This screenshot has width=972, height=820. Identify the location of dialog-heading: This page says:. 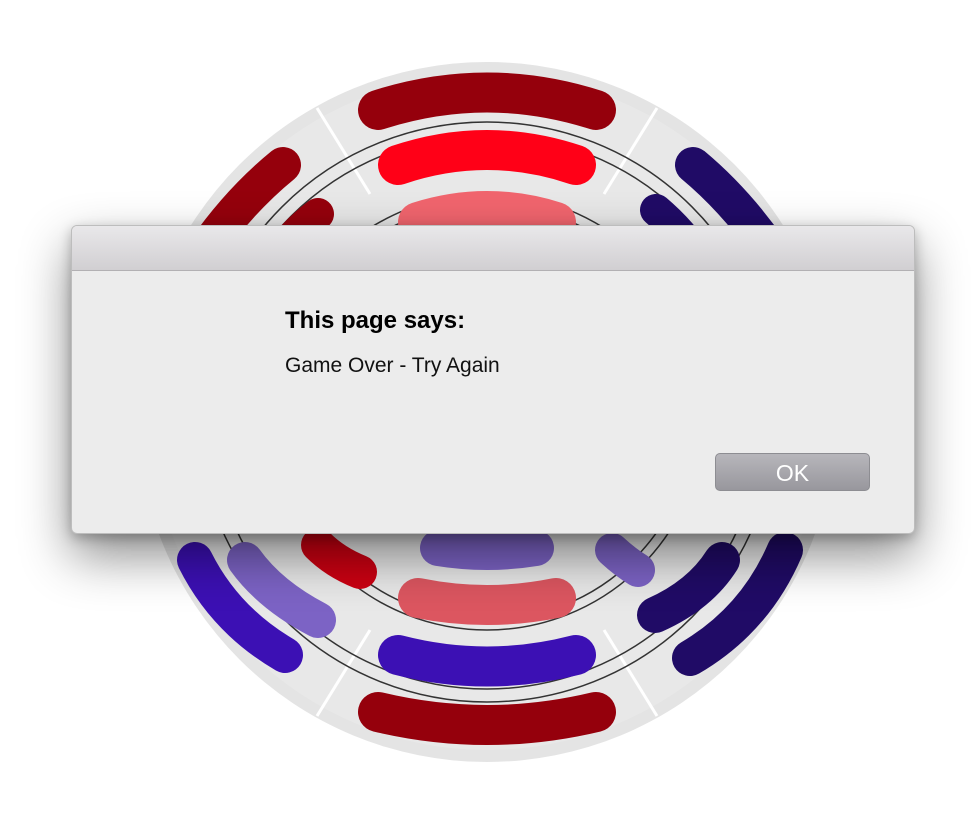
(375, 320).